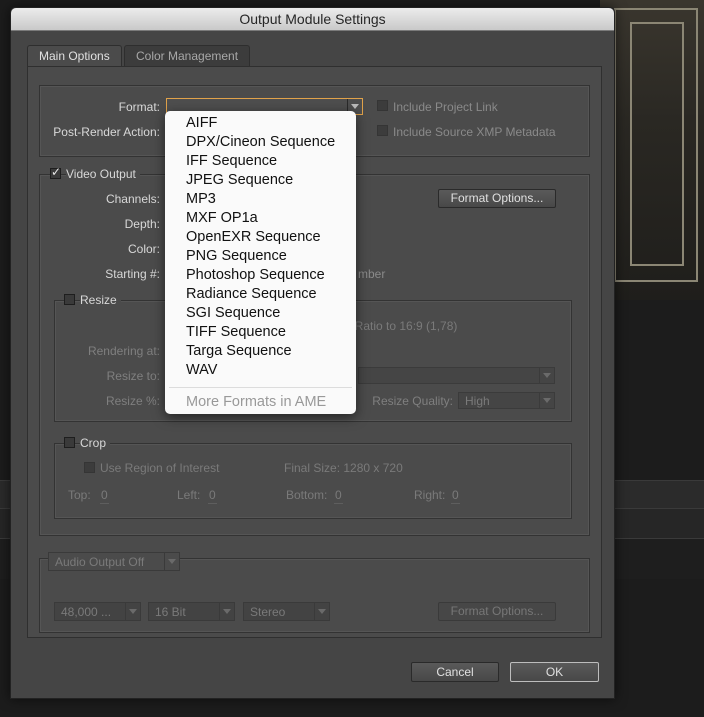 Image resolution: width=704 pixels, height=717 pixels. Describe the element at coordinates (79, 495) in the screenshot. I see `crop-top-label: Top:` at that location.